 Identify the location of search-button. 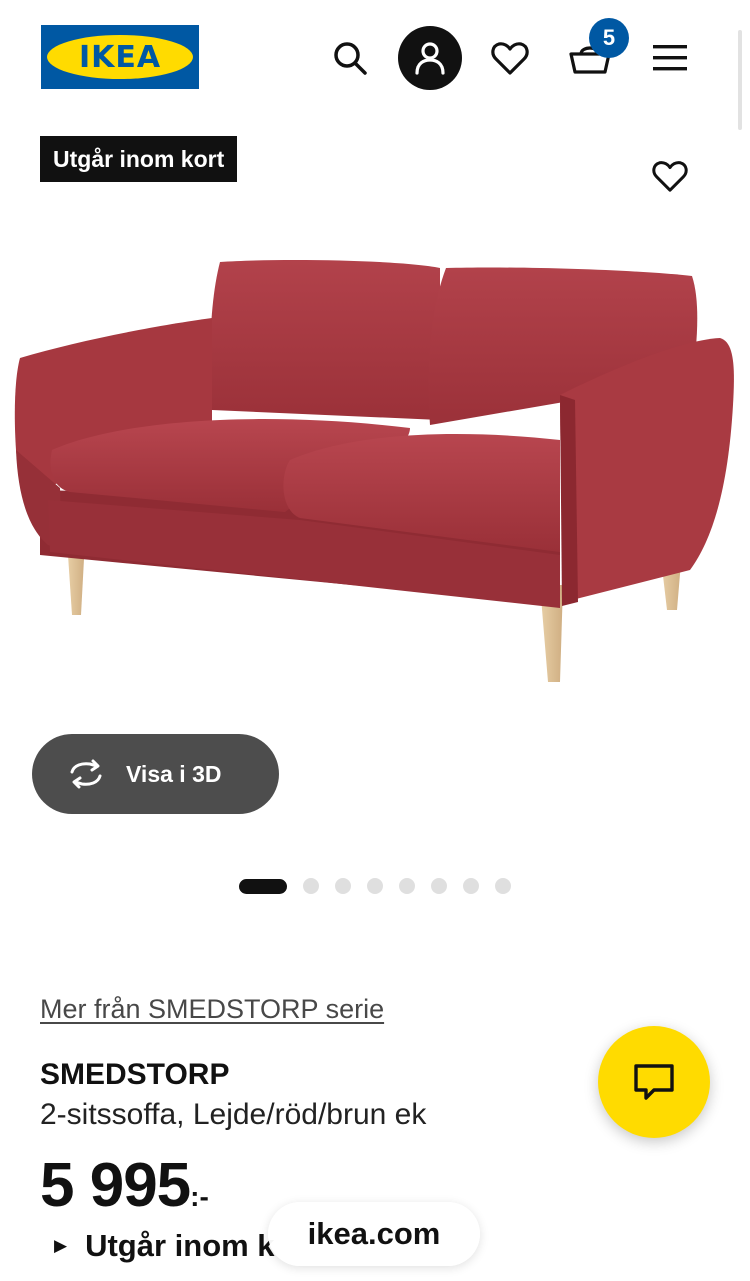
(350, 58).